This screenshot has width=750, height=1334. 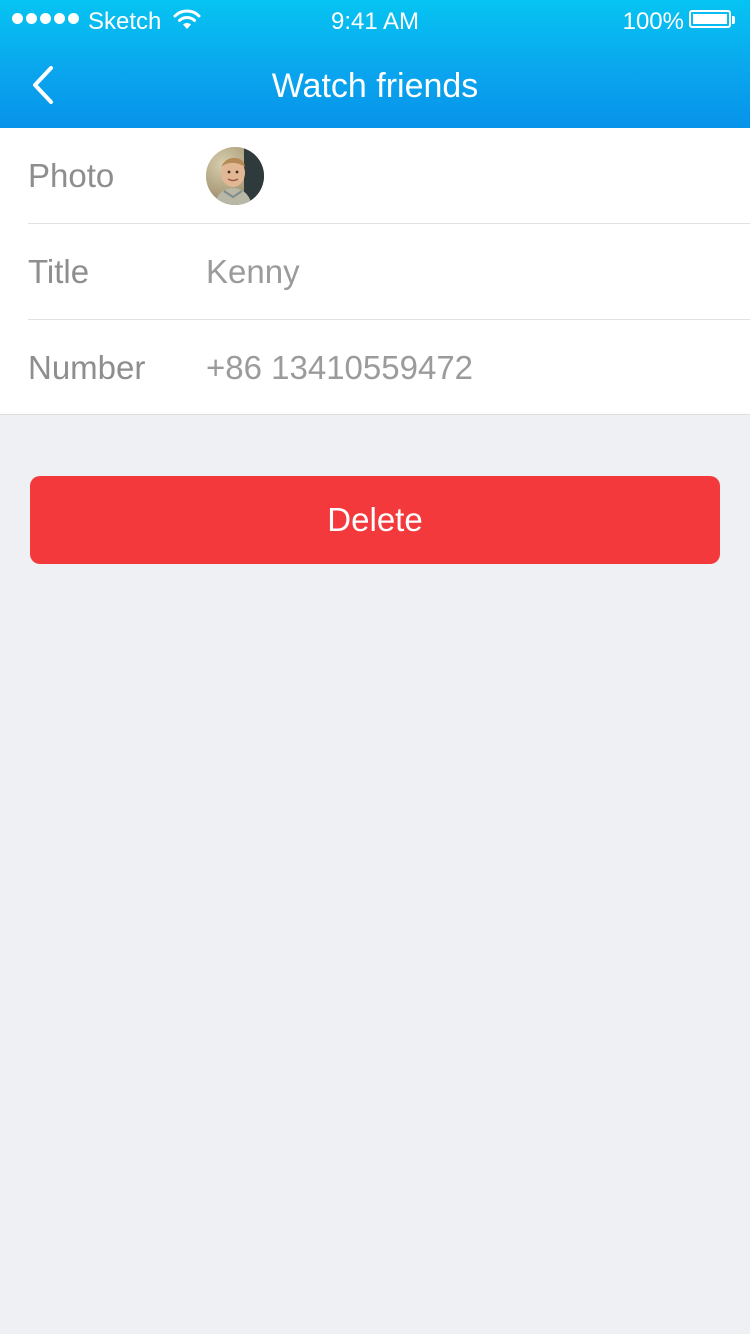 What do you see at coordinates (375, 64) in the screenshot?
I see `navigation-header: Sketch 9:41 AM 100% Watch friends` at bounding box center [375, 64].